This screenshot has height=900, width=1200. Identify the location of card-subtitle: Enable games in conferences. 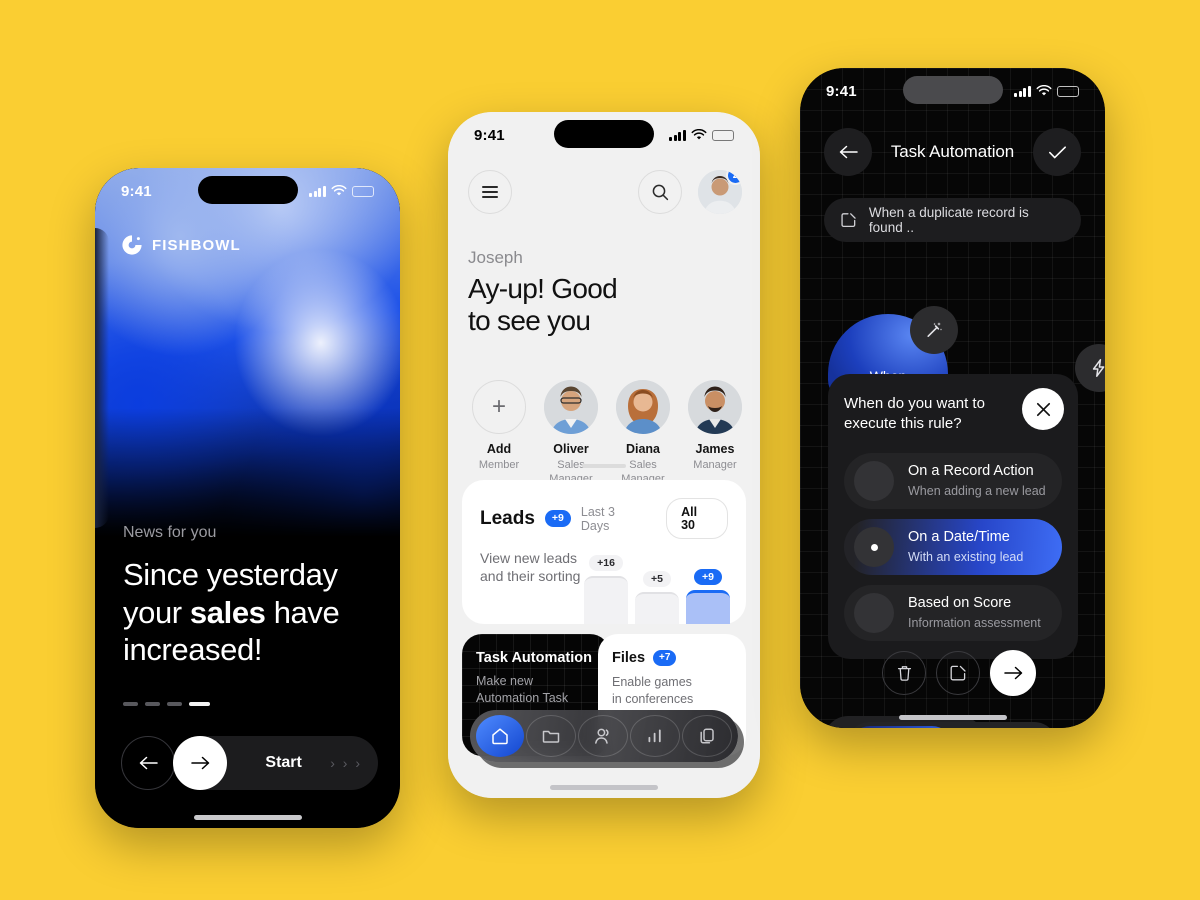
(672, 691).